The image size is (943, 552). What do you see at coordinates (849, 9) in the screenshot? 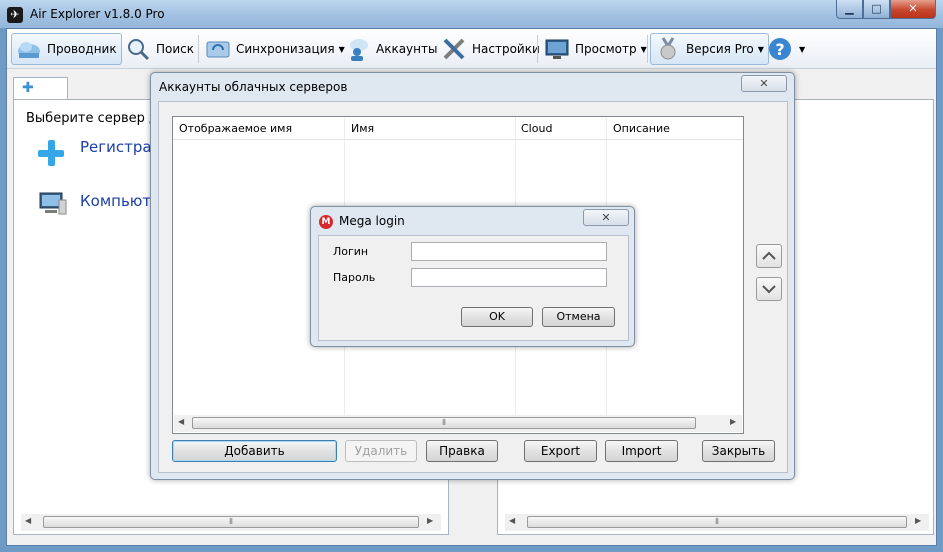
I see `minimize-button: ▁` at bounding box center [849, 9].